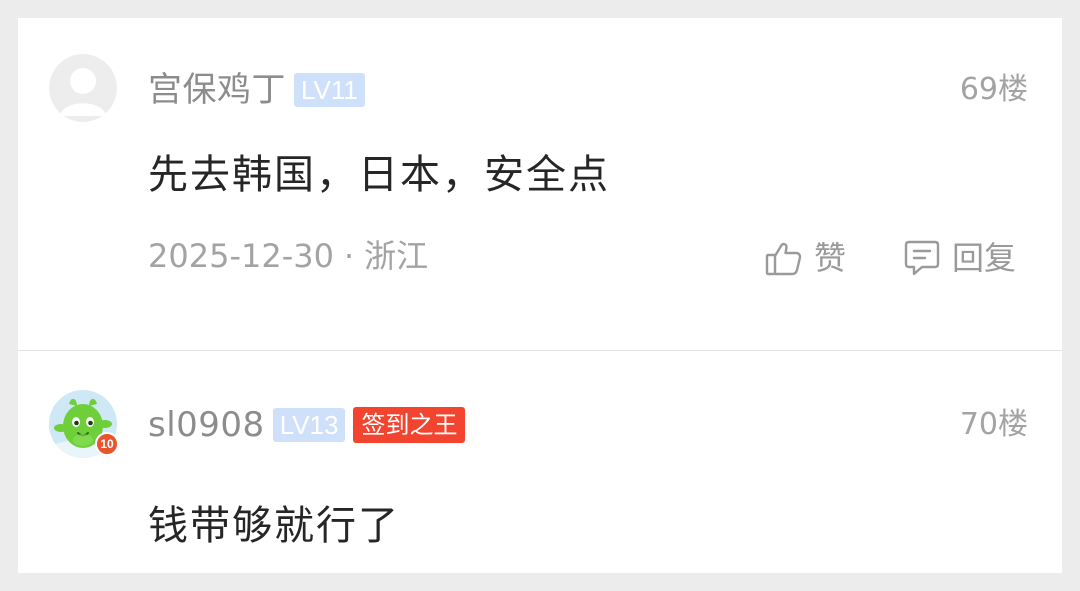  I want to click on reply-bubble-icon, so click(922, 258).